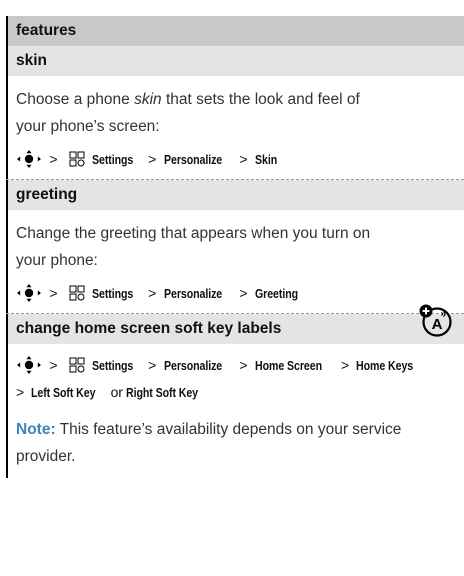  I want to click on description-text: Choose a phone, so click(75, 99).